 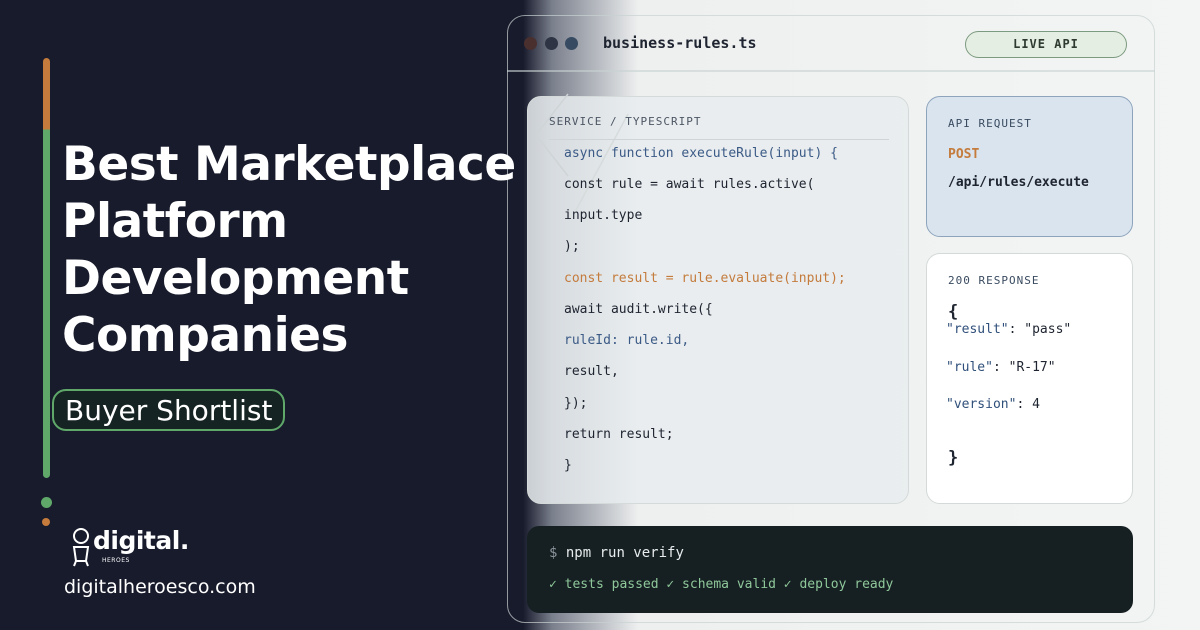 I want to click on hero-mascot-icon, so click(x=81, y=547).